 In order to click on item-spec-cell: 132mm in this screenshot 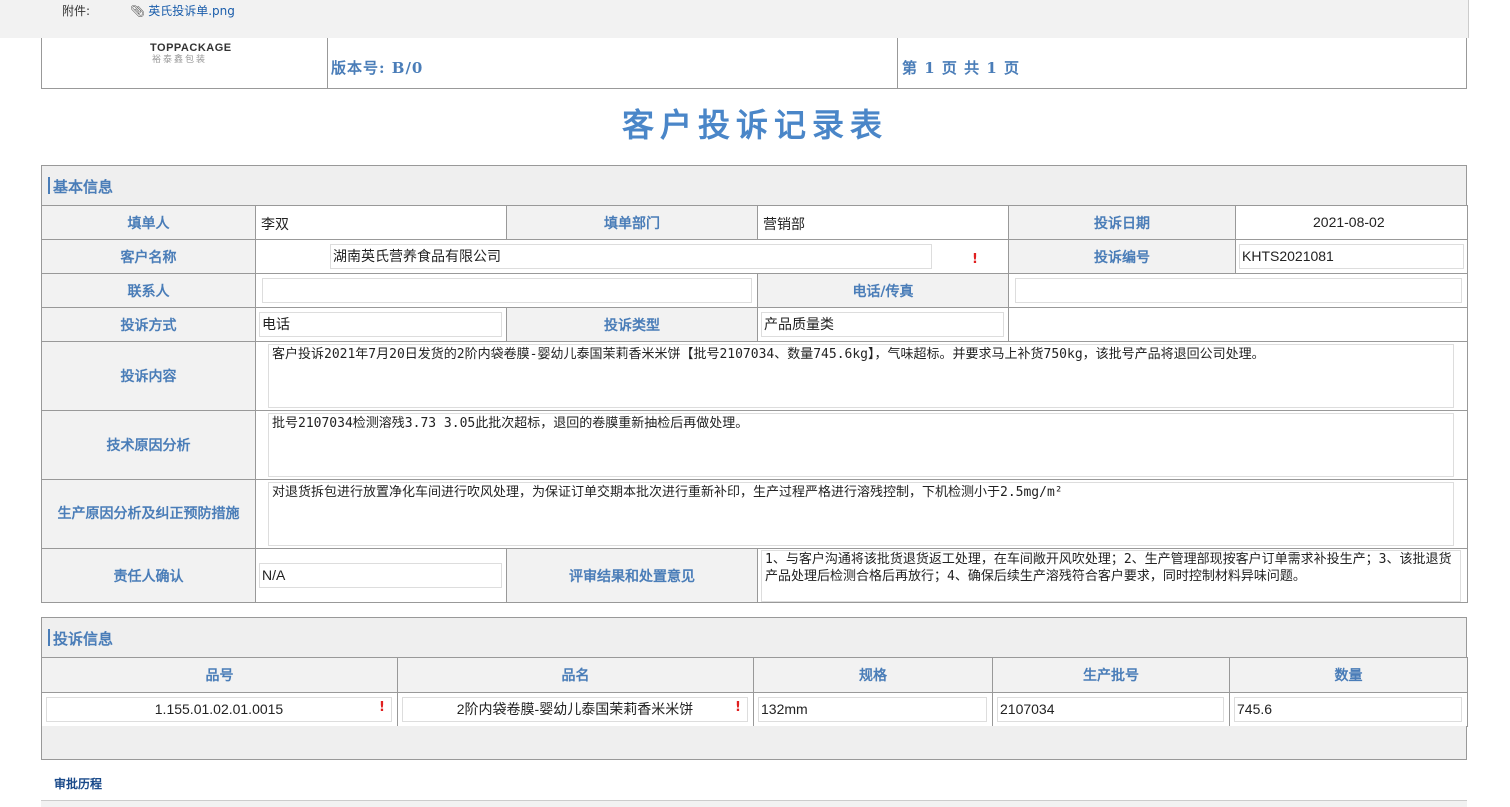, I will do `click(873, 709)`.